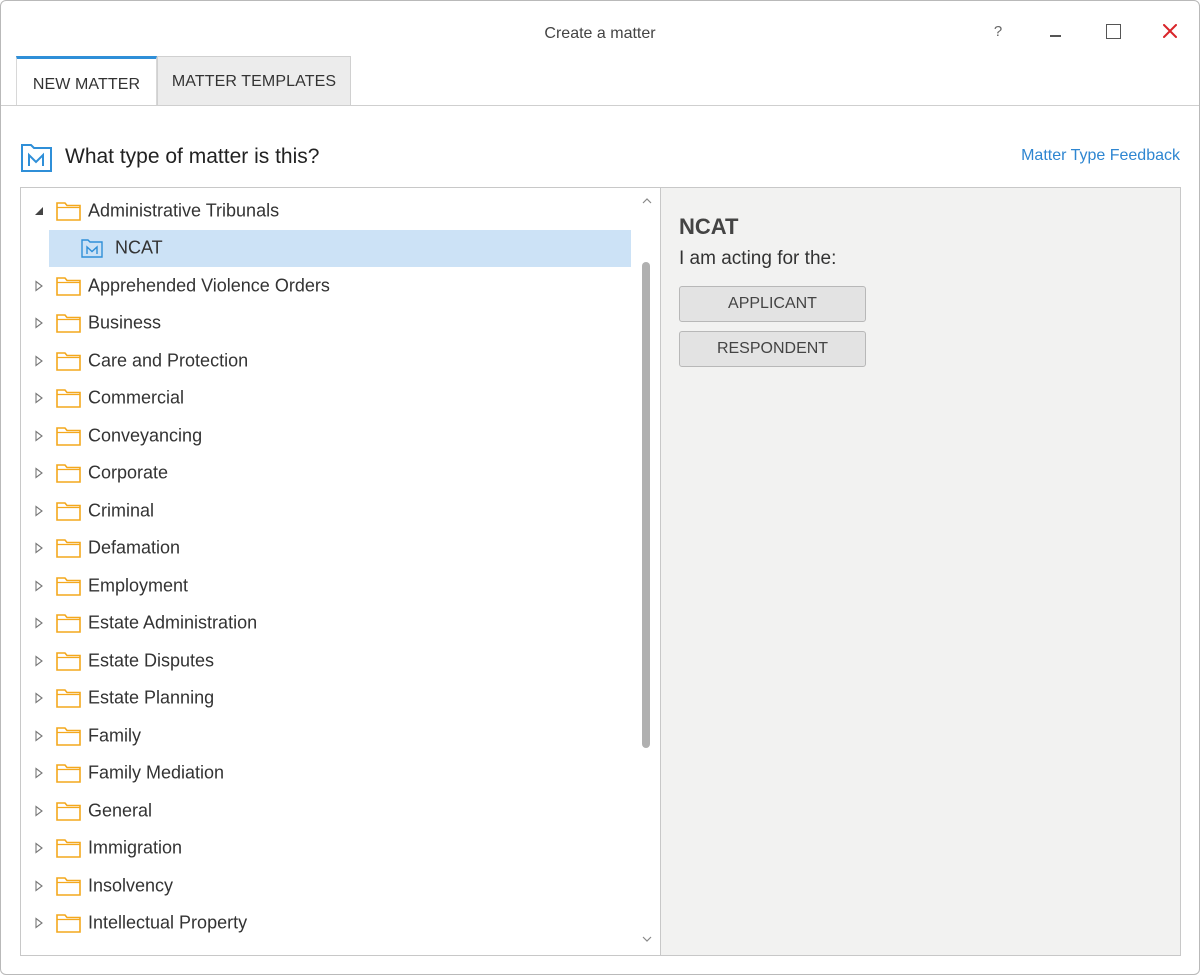  I want to click on title-bar: Create a matter ?, so click(600, 28).